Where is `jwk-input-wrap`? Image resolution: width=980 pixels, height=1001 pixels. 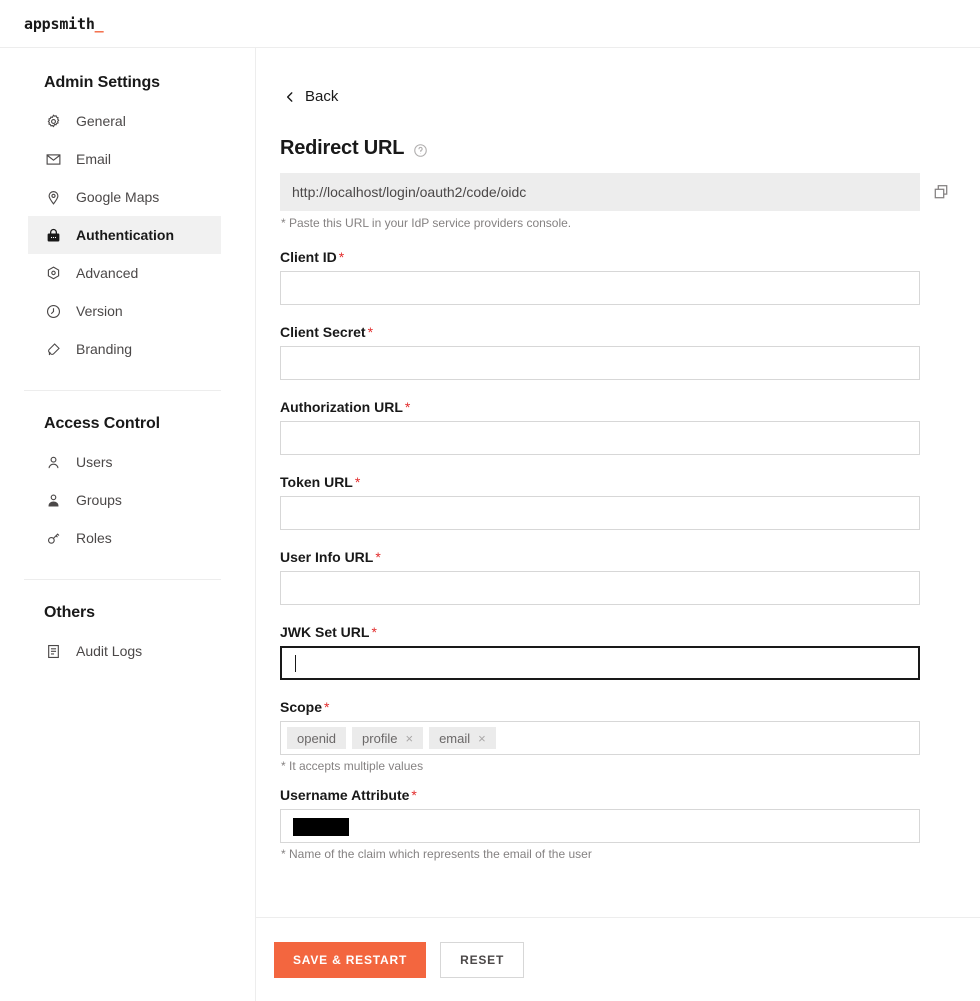
jwk-input-wrap is located at coordinates (600, 663).